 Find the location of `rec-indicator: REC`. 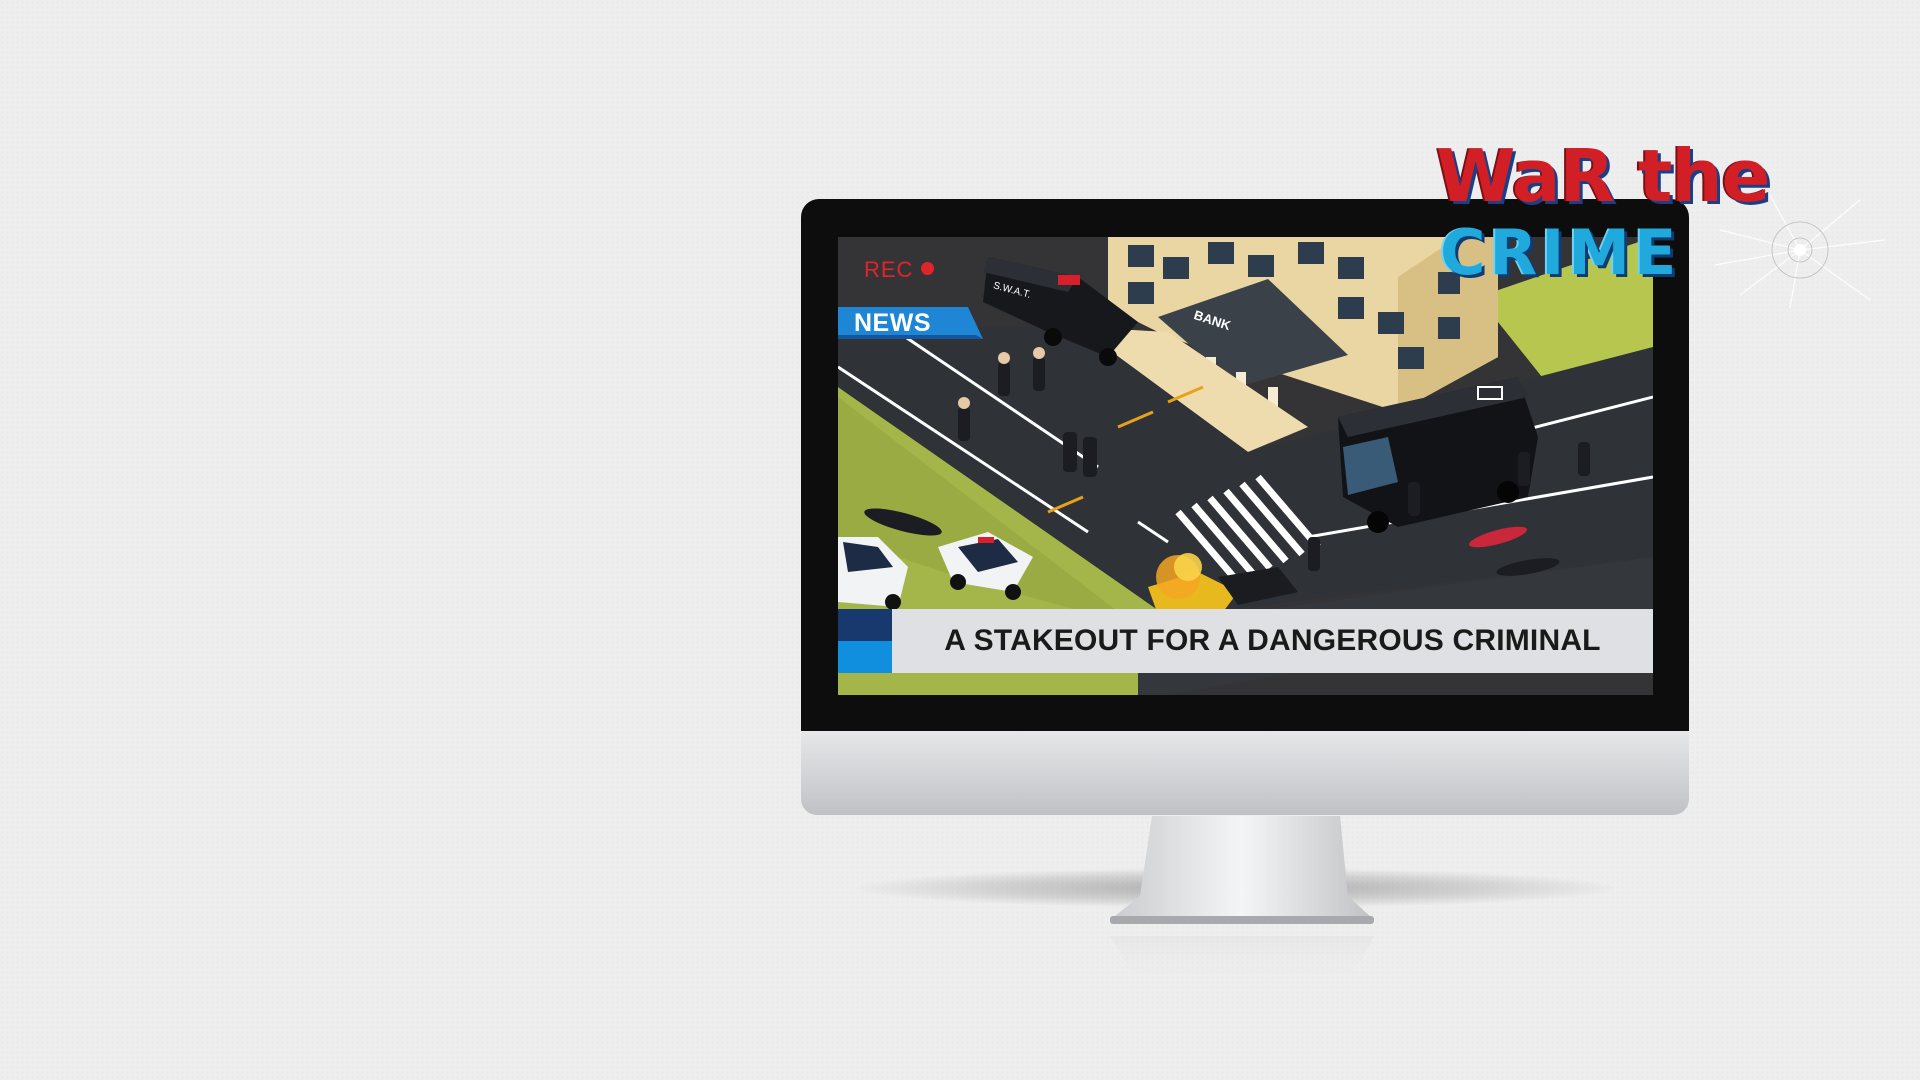

rec-indicator: REC is located at coordinates (899, 270).